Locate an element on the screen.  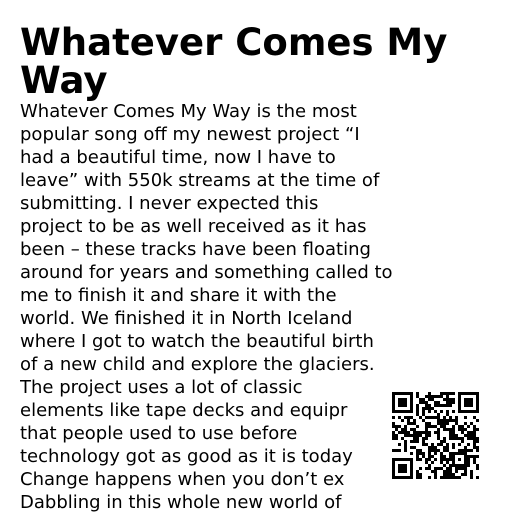
body-line: world. We finished it in North Iceland is located at coordinates (186, 318).